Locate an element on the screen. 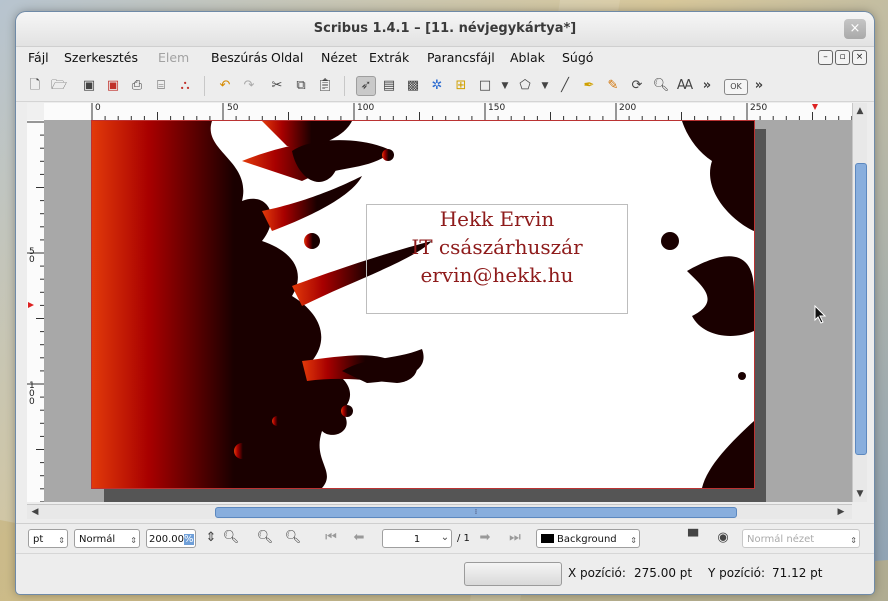 The height and width of the screenshot is (601, 888). polygon-icon: ⬠ is located at coordinates (525, 86).